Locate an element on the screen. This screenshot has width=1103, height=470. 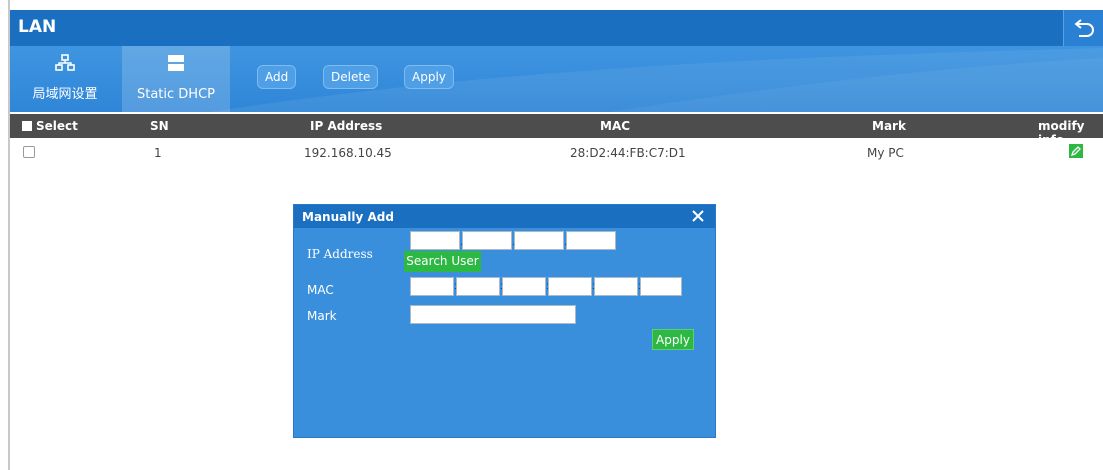
mark-field is located at coordinates (493, 314).